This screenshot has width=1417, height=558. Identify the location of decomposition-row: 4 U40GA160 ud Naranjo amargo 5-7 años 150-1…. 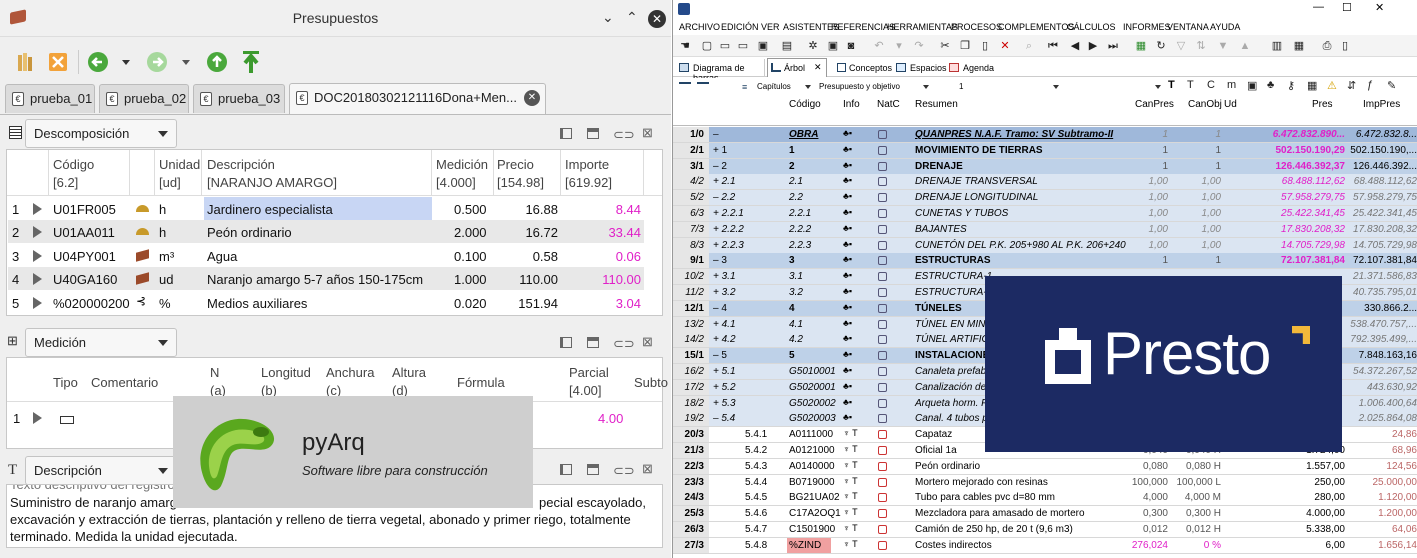
(326, 279).